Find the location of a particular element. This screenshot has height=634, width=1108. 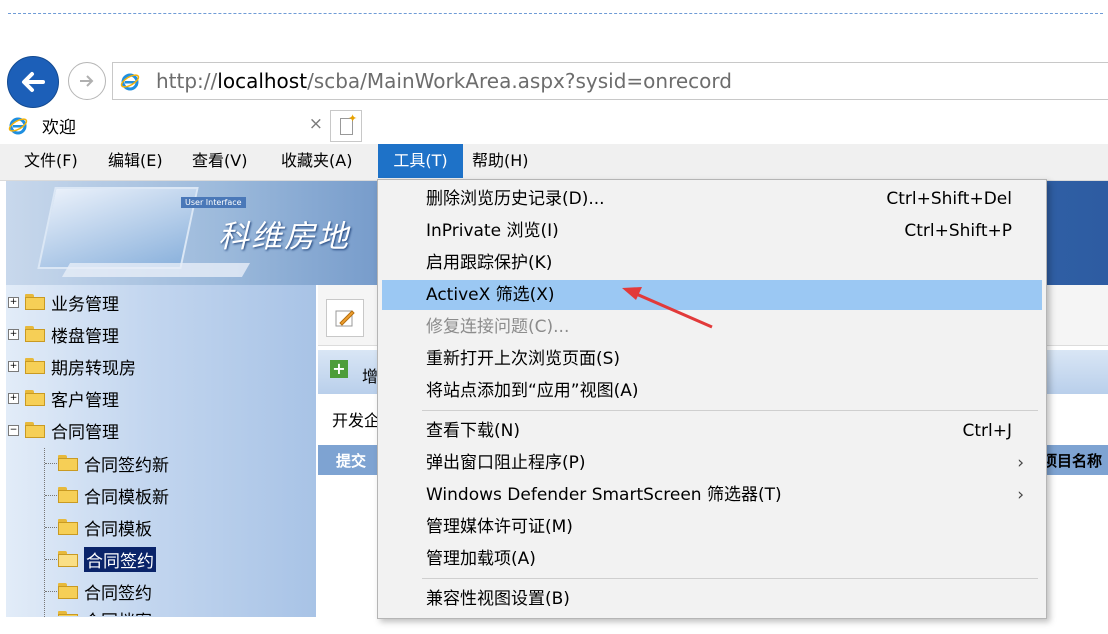

open-folder-icon is located at coordinates (68, 559).